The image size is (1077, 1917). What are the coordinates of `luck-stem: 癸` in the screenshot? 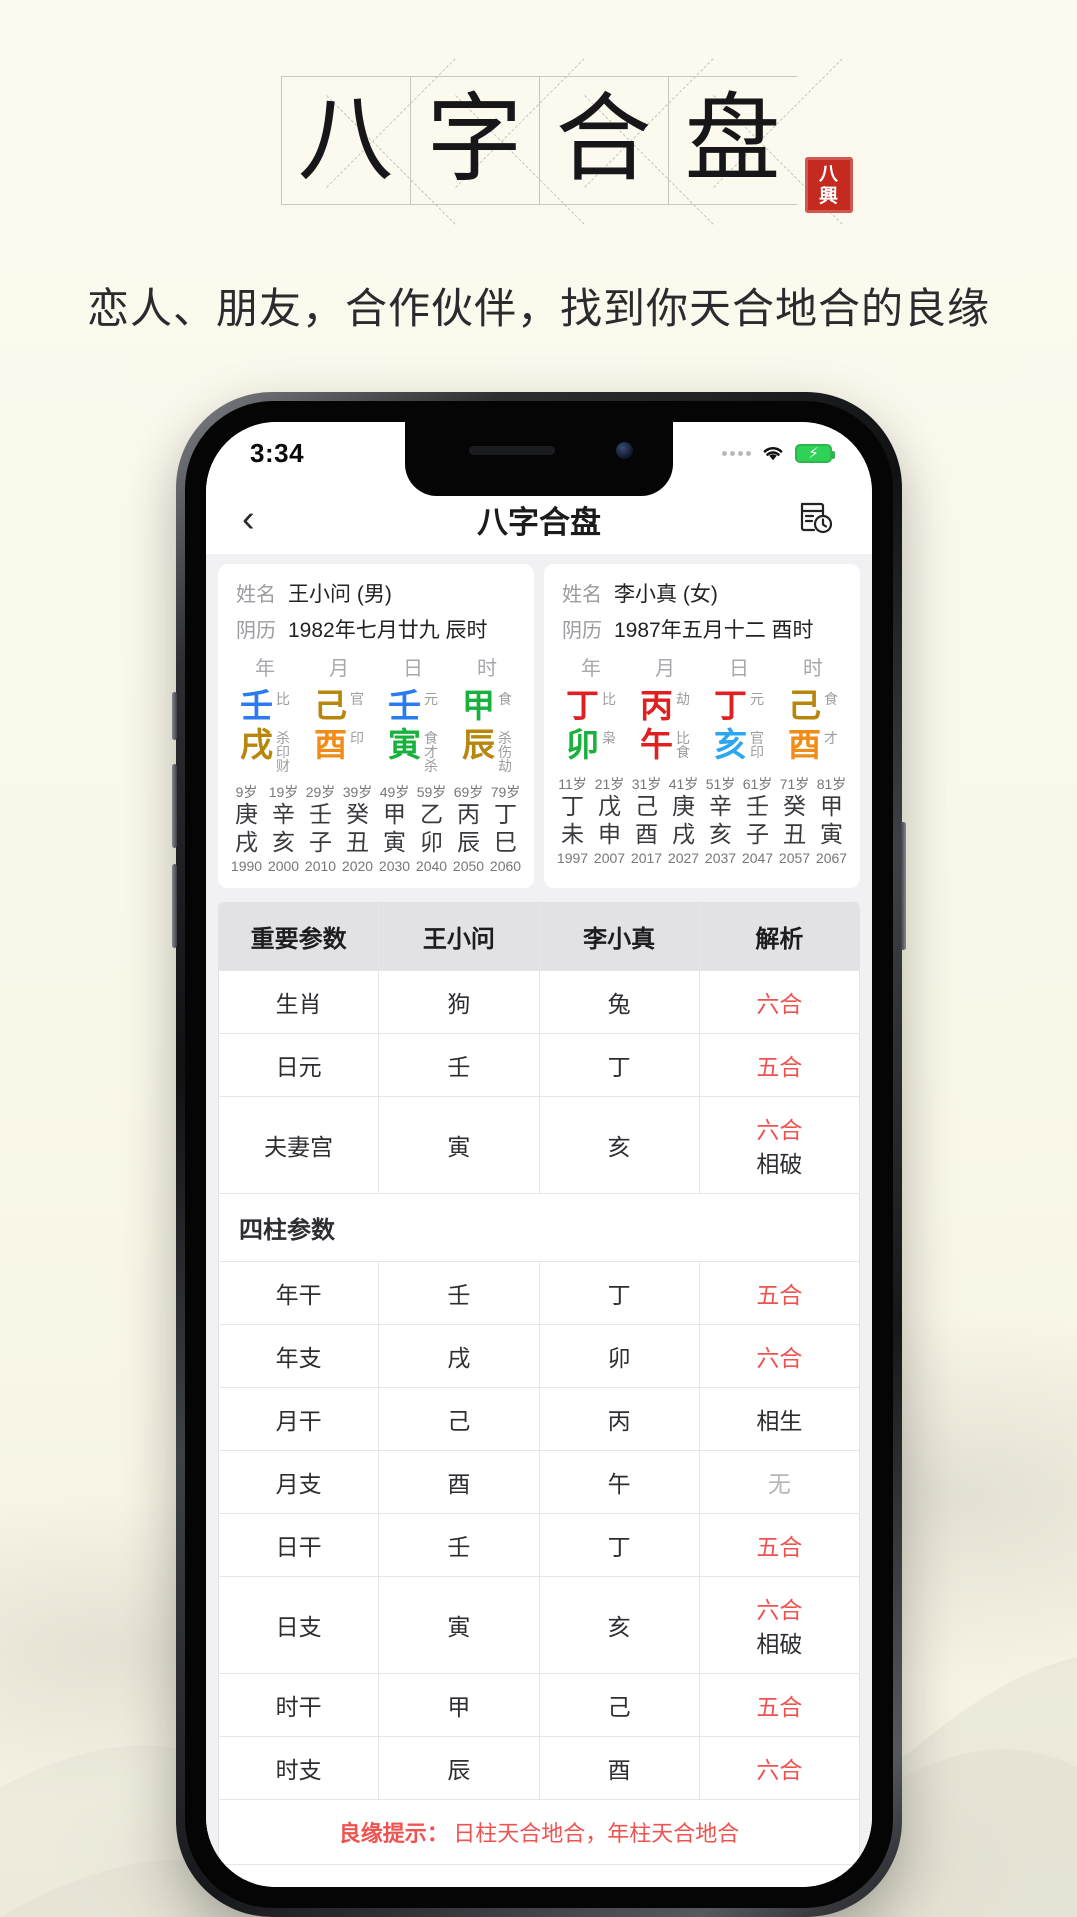 It's located at (794, 806).